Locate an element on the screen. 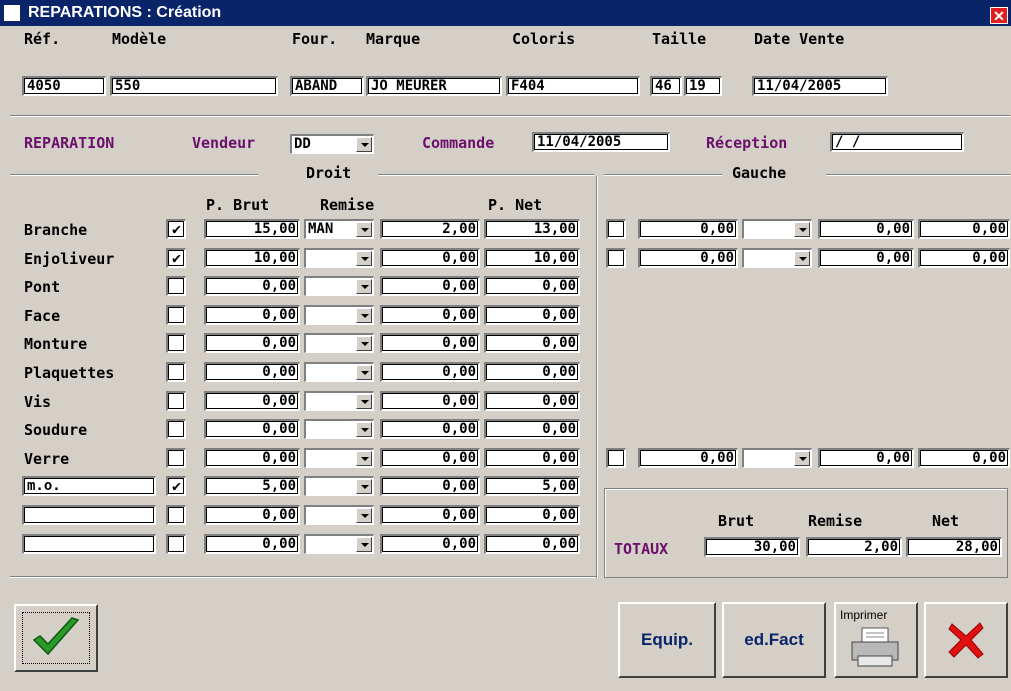 Image resolution: width=1011 pixels, height=691 pixels. row-net-field: 5,00 is located at coordinates (532, 486).